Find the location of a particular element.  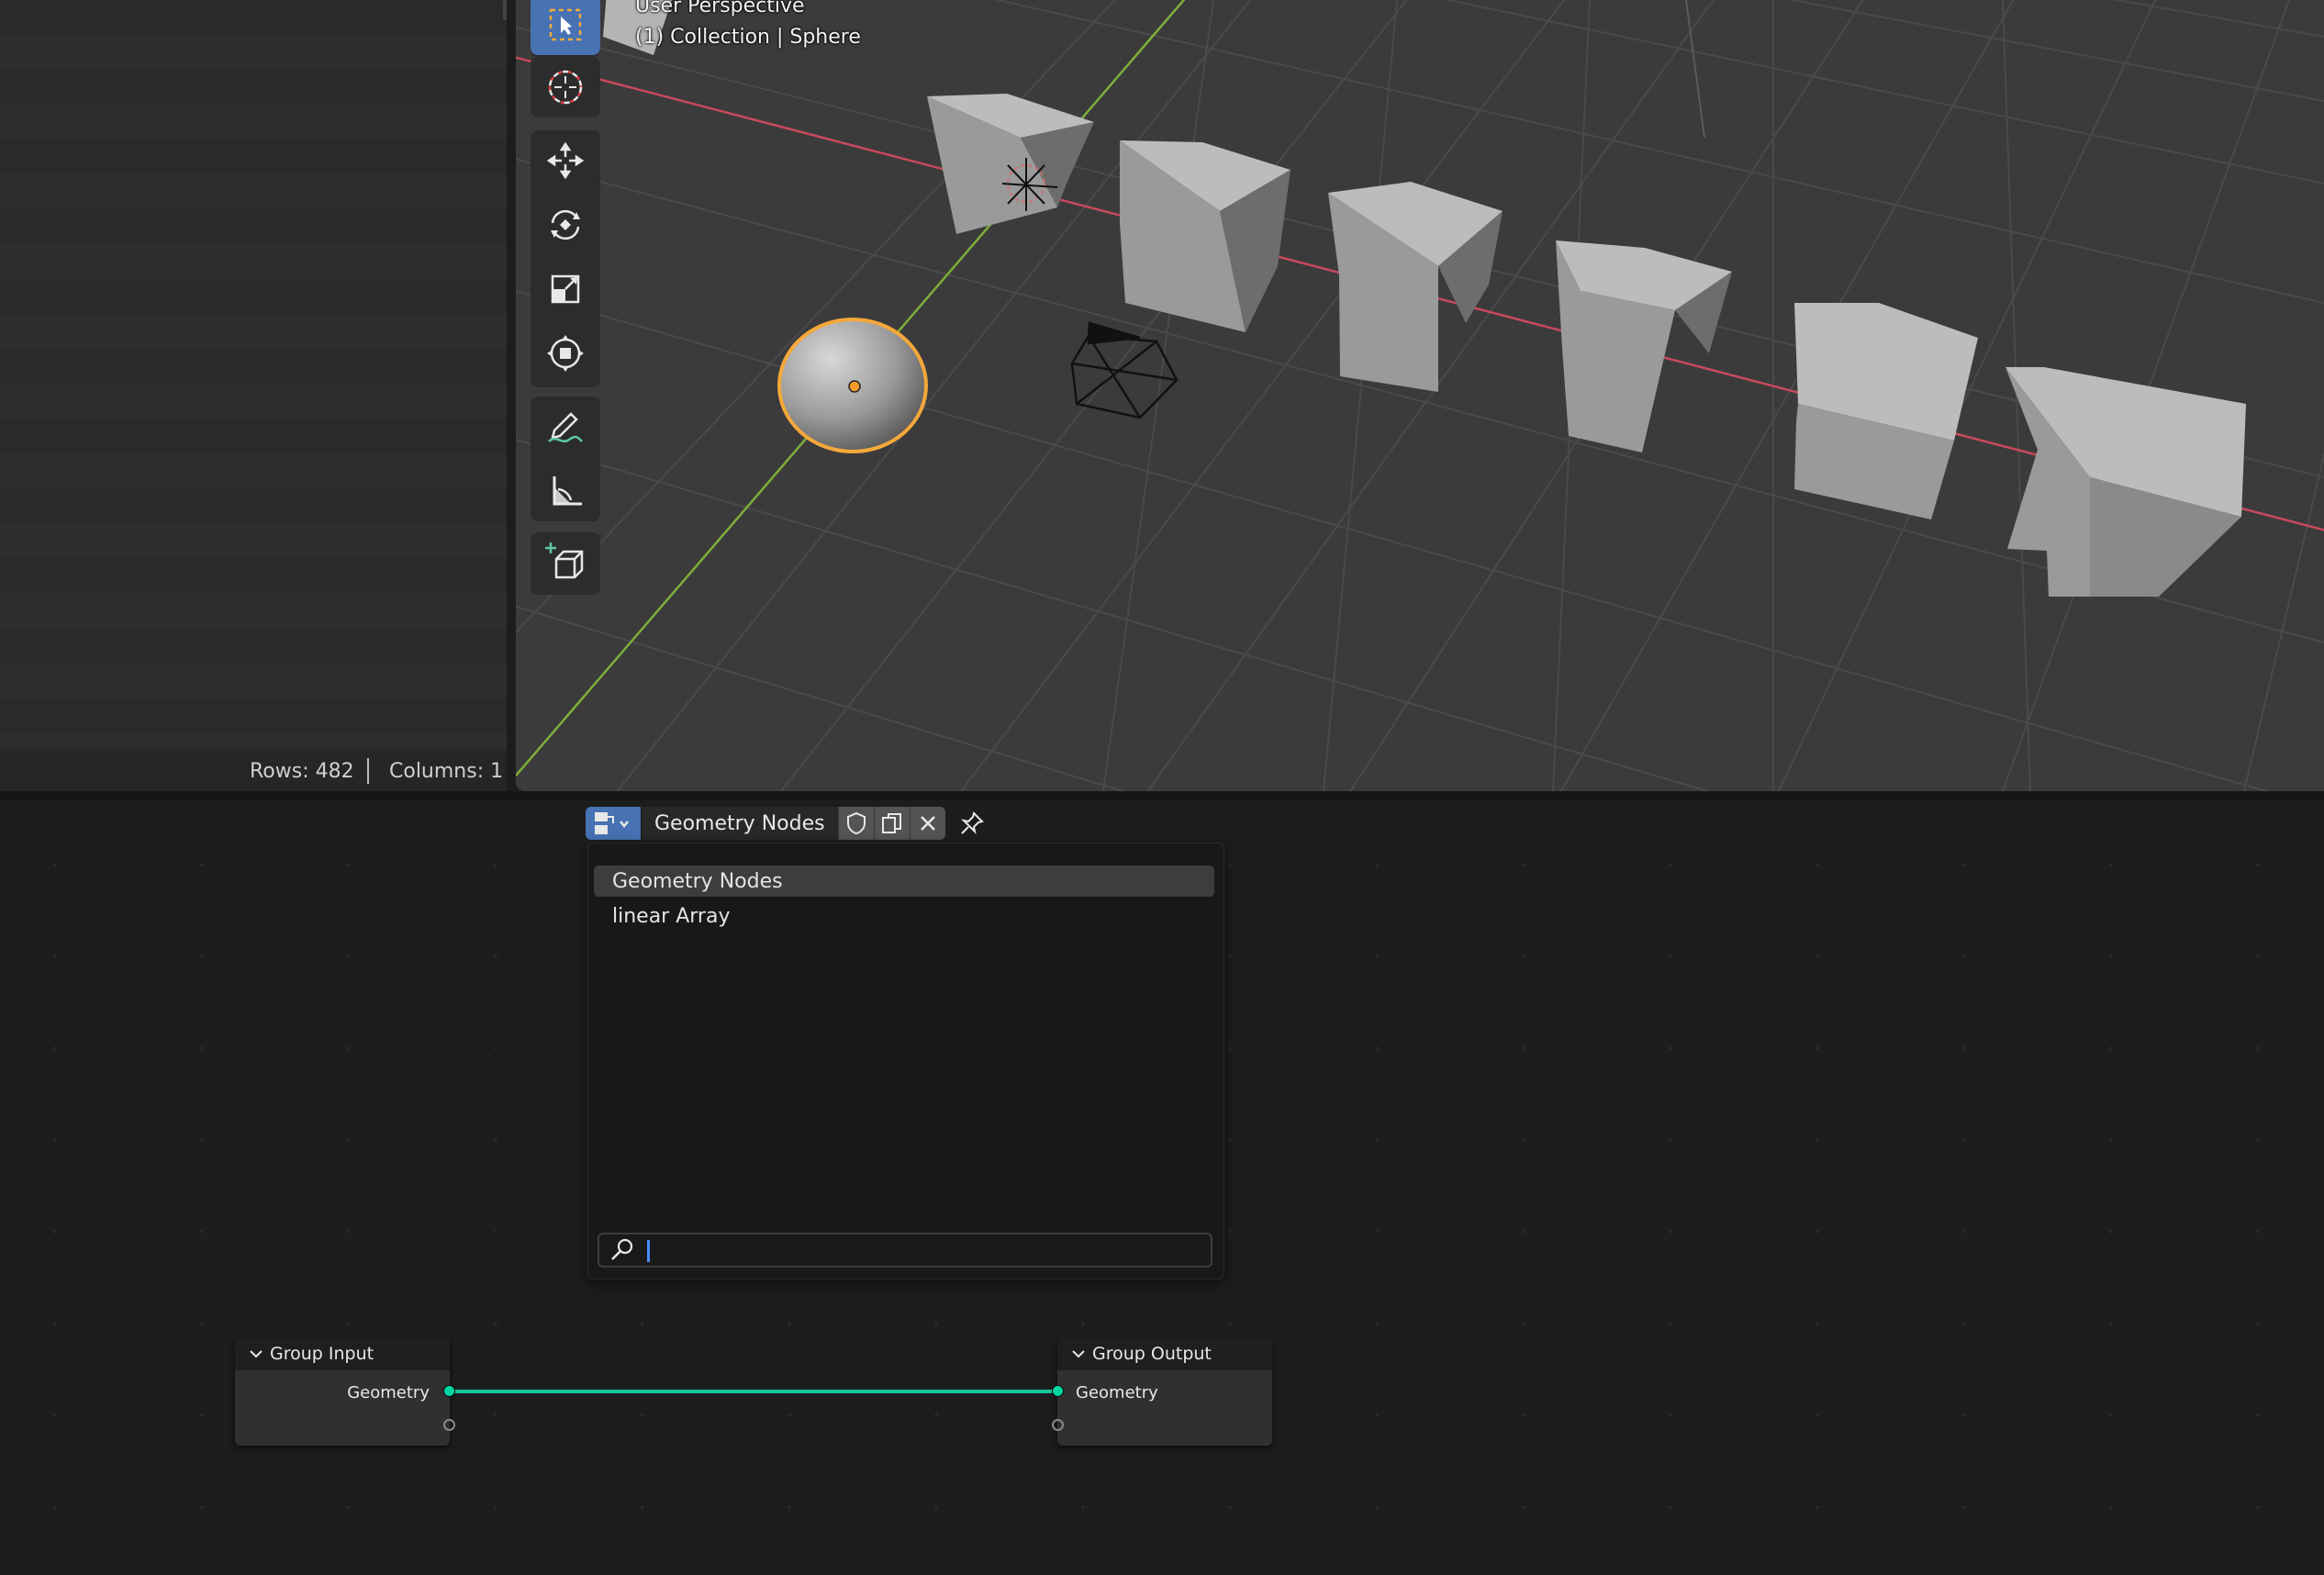

shield-icon is located at coordinates (856, 823).